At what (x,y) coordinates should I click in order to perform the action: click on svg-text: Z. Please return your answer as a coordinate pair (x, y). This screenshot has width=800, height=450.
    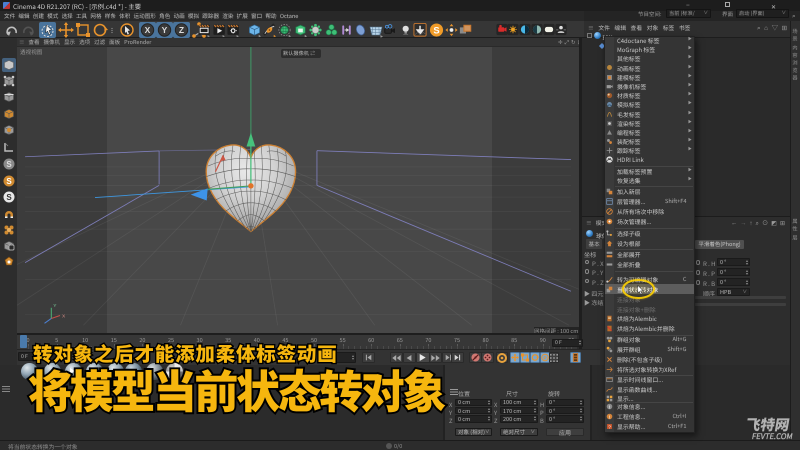
    Looking at the image, I should click on (181, 30).